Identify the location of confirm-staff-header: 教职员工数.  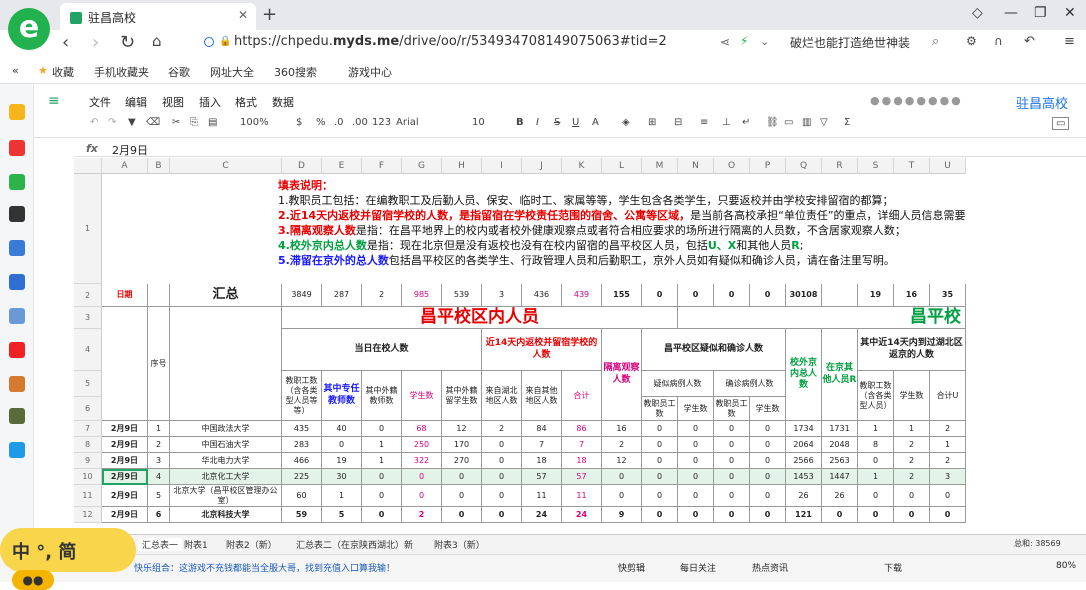
(732, 409).